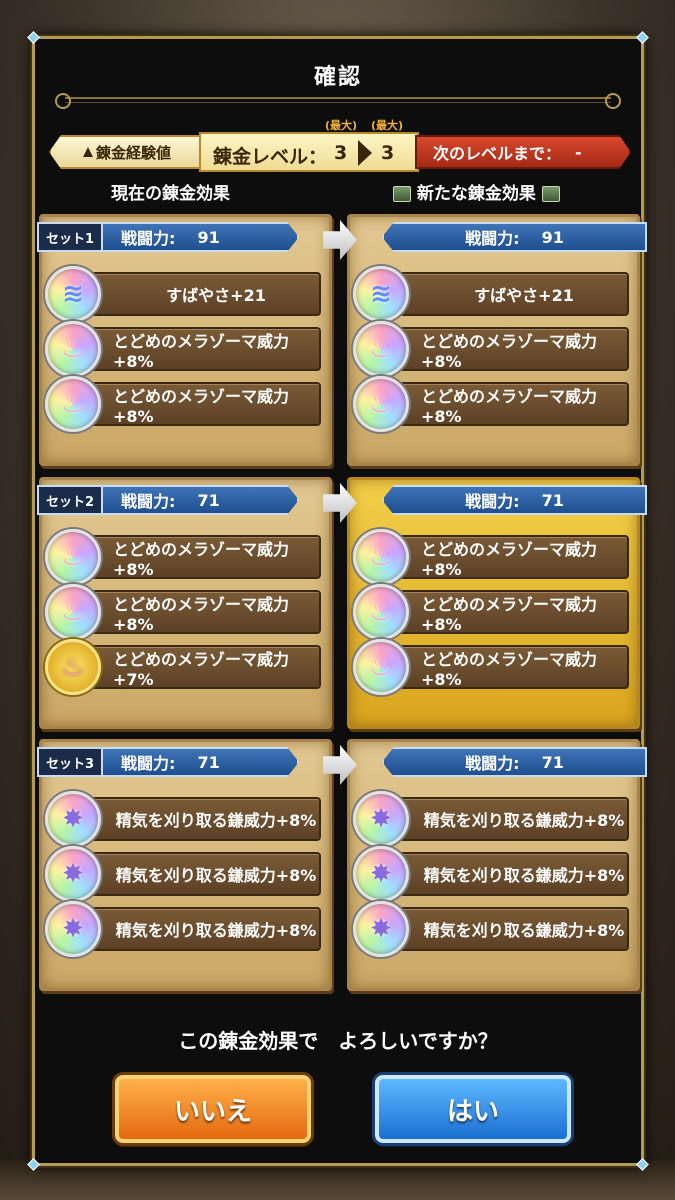  Describe the element at coordinates (473, 1109) in the screenshot. I see `yes-button: はい` at that location.